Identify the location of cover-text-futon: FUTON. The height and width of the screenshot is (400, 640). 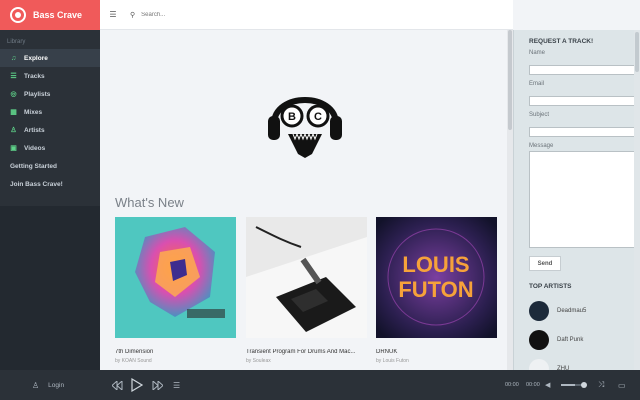
(435, 289).